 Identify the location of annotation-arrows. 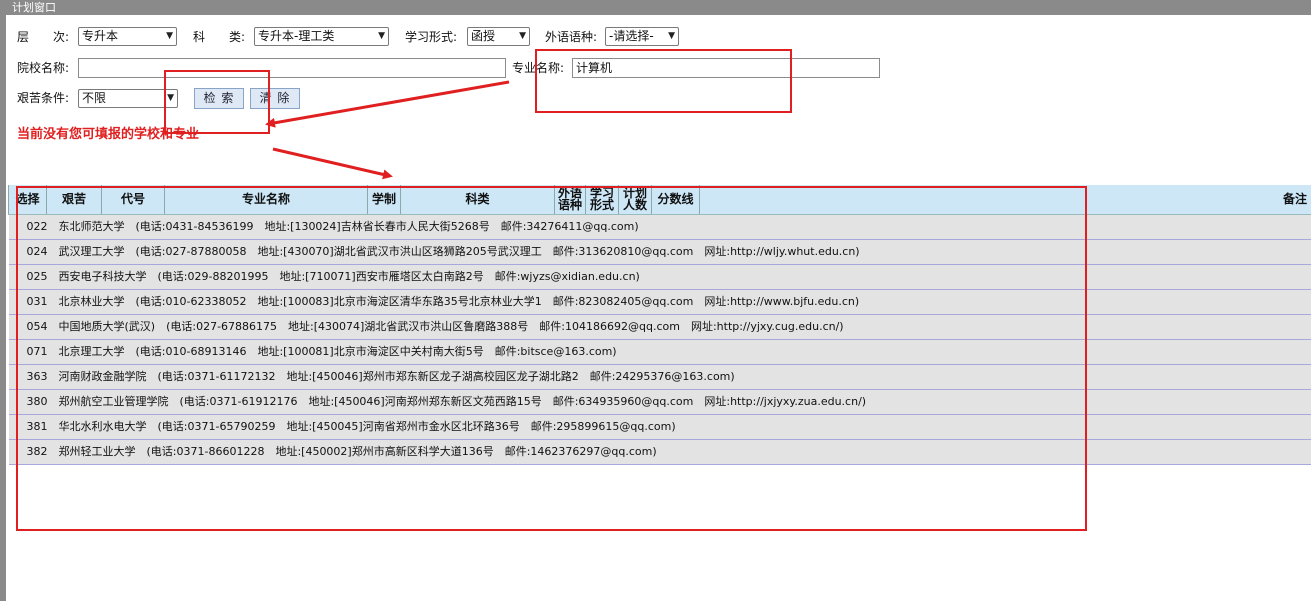
(387, 130).